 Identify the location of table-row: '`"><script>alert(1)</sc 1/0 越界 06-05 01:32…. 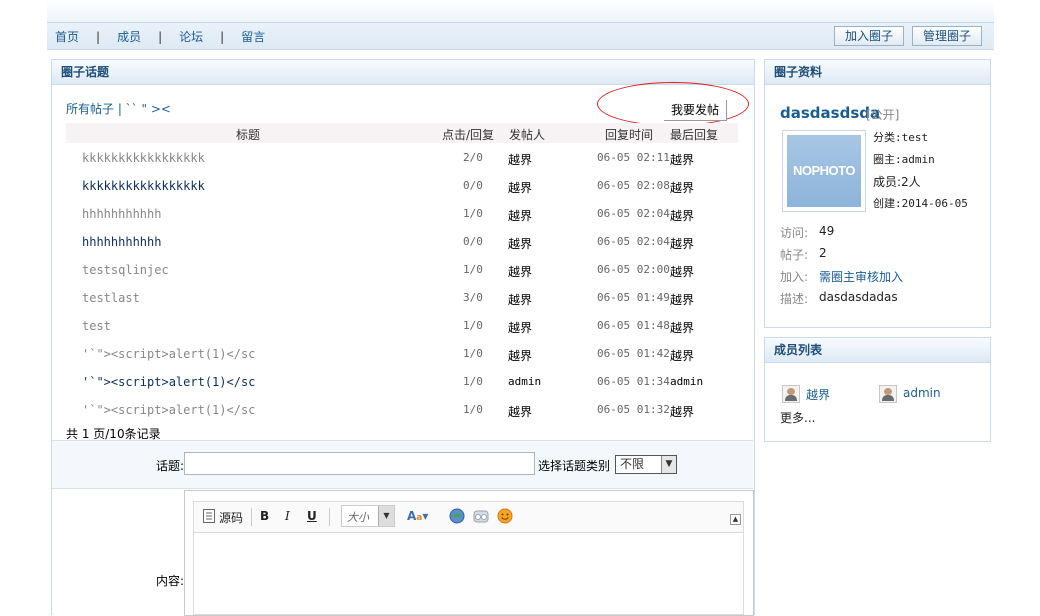
(402, 411).